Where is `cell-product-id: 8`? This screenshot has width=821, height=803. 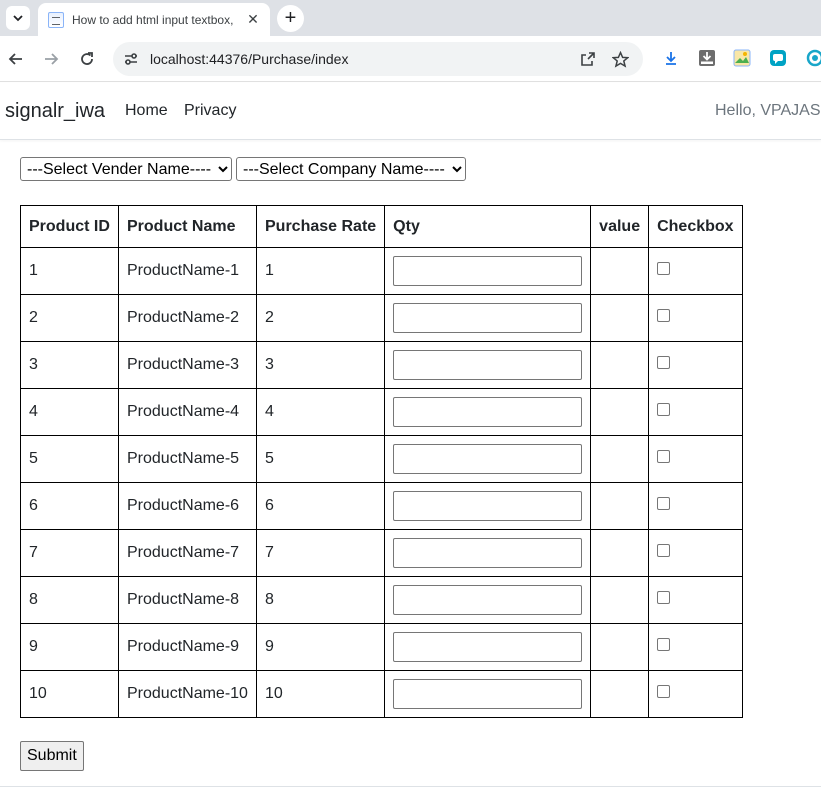
cell-product-id: 8 is located at coordinates (69, 600).